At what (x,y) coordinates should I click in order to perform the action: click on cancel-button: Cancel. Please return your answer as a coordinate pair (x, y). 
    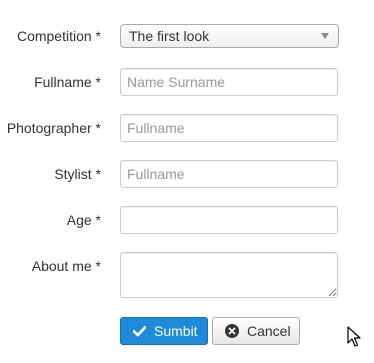
    Looking at the image, I should click on (256, 331).